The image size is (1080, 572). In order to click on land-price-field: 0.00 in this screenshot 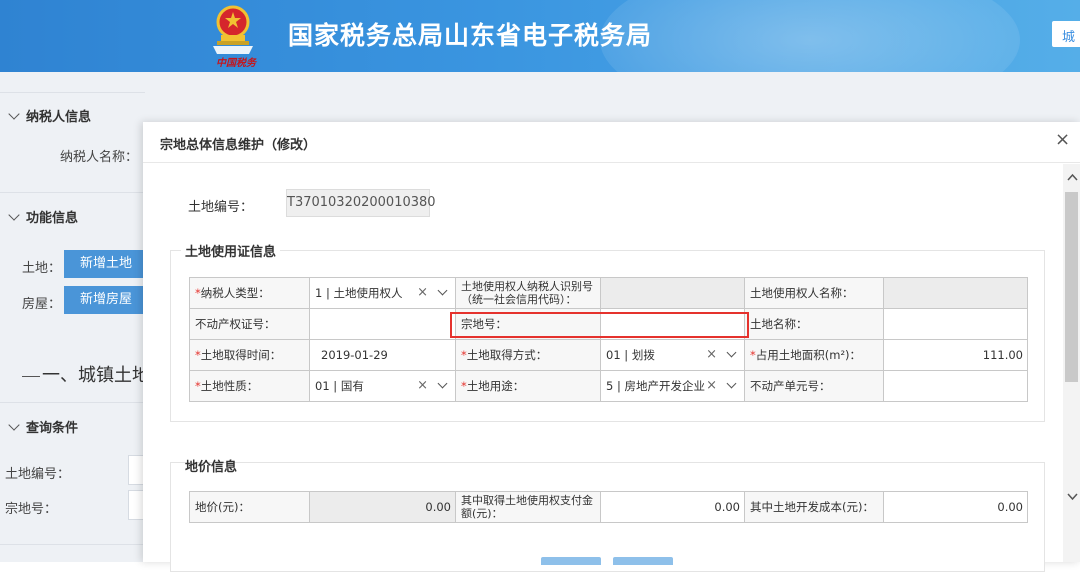, I will do `click(382, 507)`.